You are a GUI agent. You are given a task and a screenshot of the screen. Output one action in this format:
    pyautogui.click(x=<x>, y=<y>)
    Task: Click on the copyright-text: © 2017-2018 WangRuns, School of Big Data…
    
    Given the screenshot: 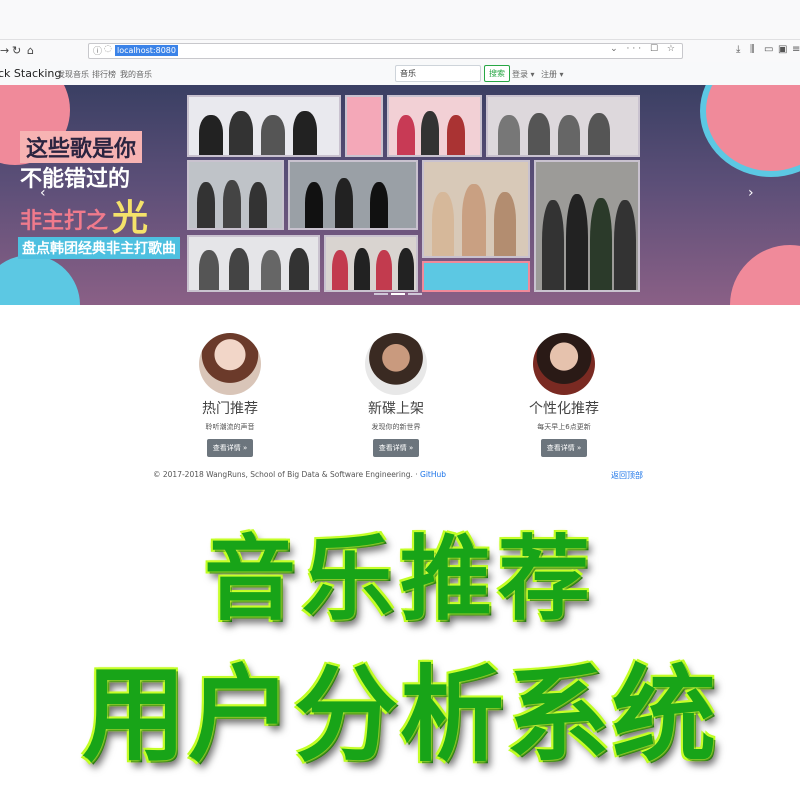 What is the action you would take?
    pyautogui.click(x=287, y=474)
    